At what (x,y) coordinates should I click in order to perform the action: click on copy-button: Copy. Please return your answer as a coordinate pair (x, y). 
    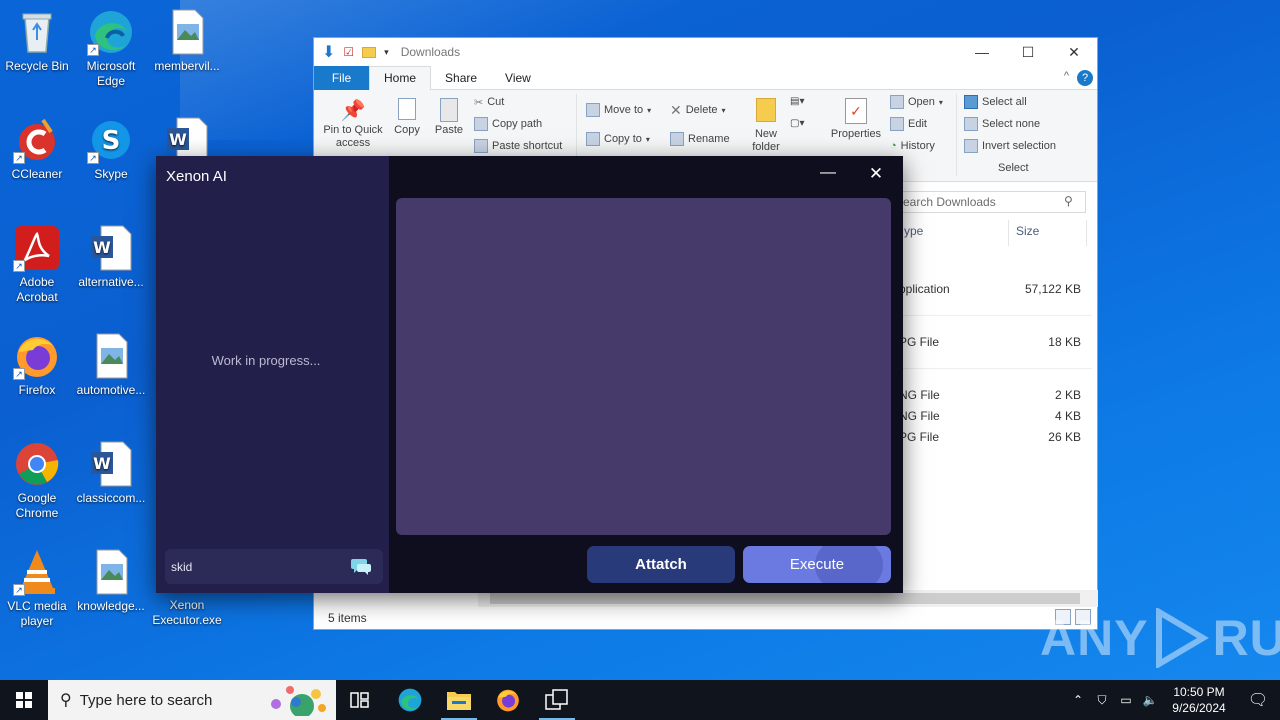
    Looking at the image, I should click on (407, 117).